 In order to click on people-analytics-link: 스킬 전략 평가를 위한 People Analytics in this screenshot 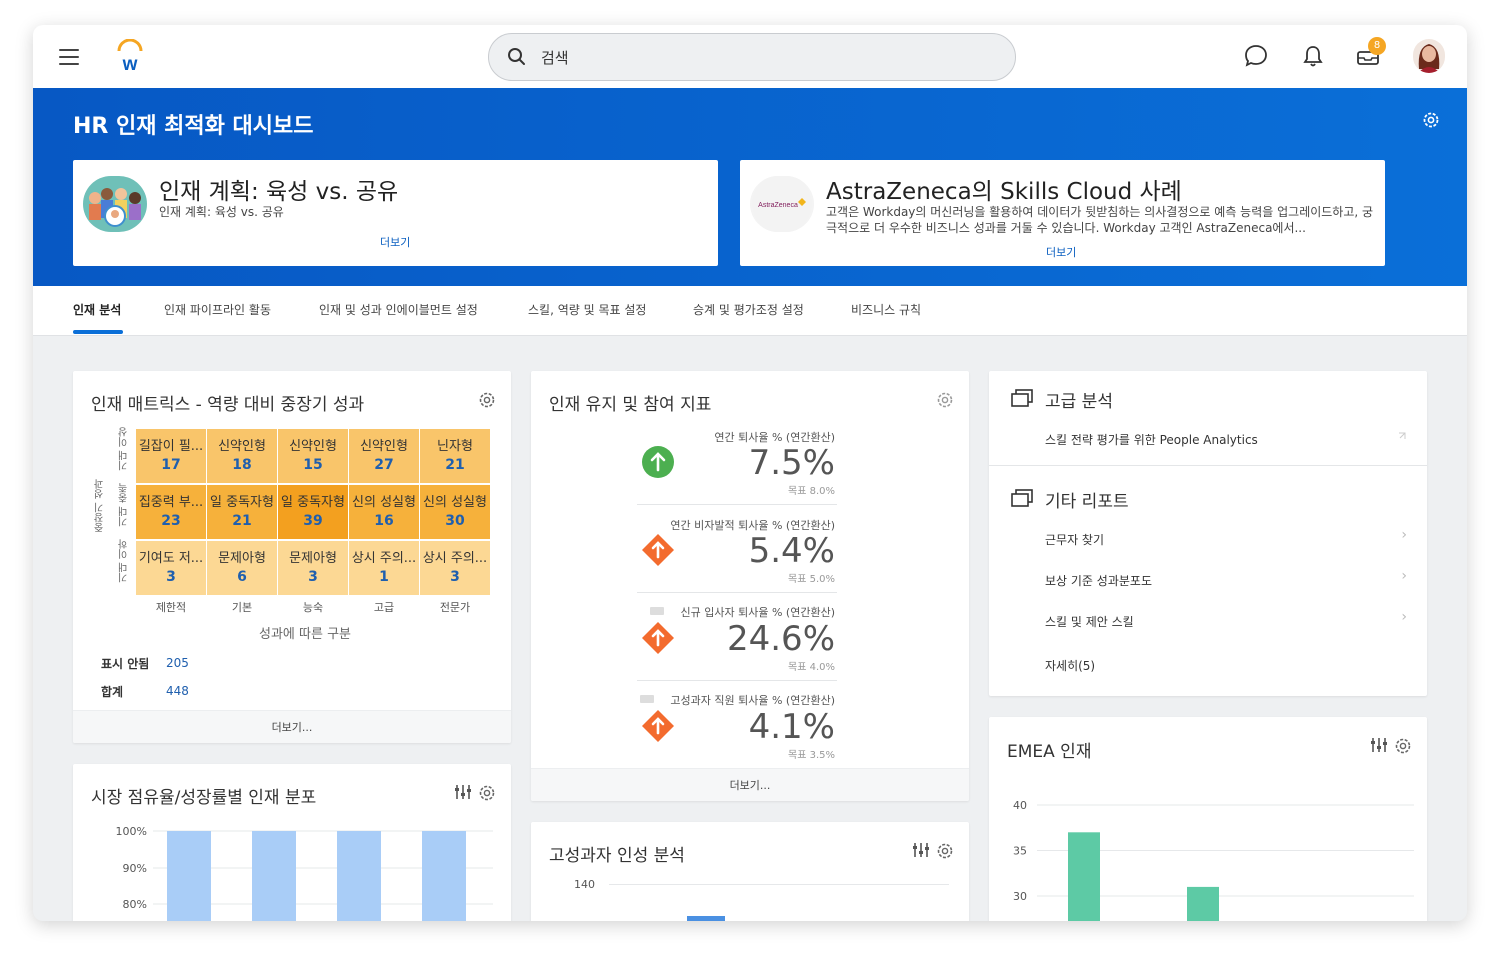, I will do `click(1151, 439)`.